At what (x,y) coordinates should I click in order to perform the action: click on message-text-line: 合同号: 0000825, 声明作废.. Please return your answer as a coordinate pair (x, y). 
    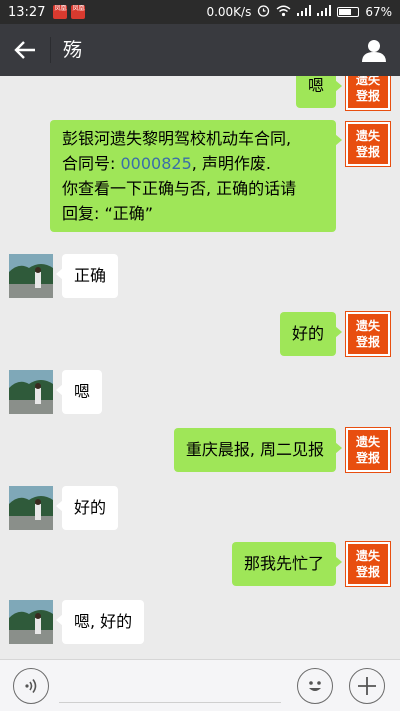
    Looking at the image, I should click on (193, 163).